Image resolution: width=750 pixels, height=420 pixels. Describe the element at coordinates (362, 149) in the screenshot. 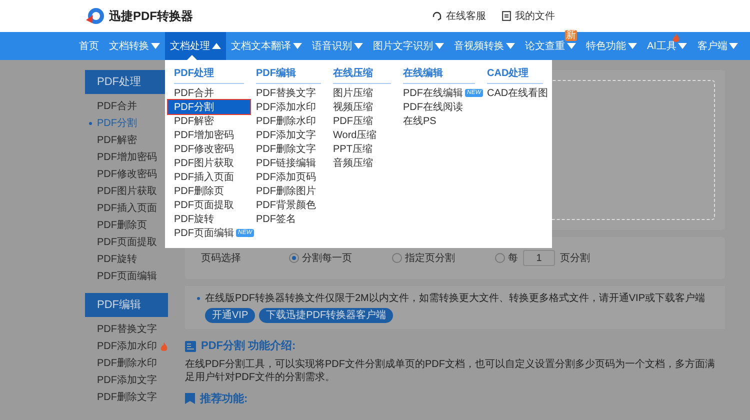

I see `menu-item: PPT压缩` at that location.